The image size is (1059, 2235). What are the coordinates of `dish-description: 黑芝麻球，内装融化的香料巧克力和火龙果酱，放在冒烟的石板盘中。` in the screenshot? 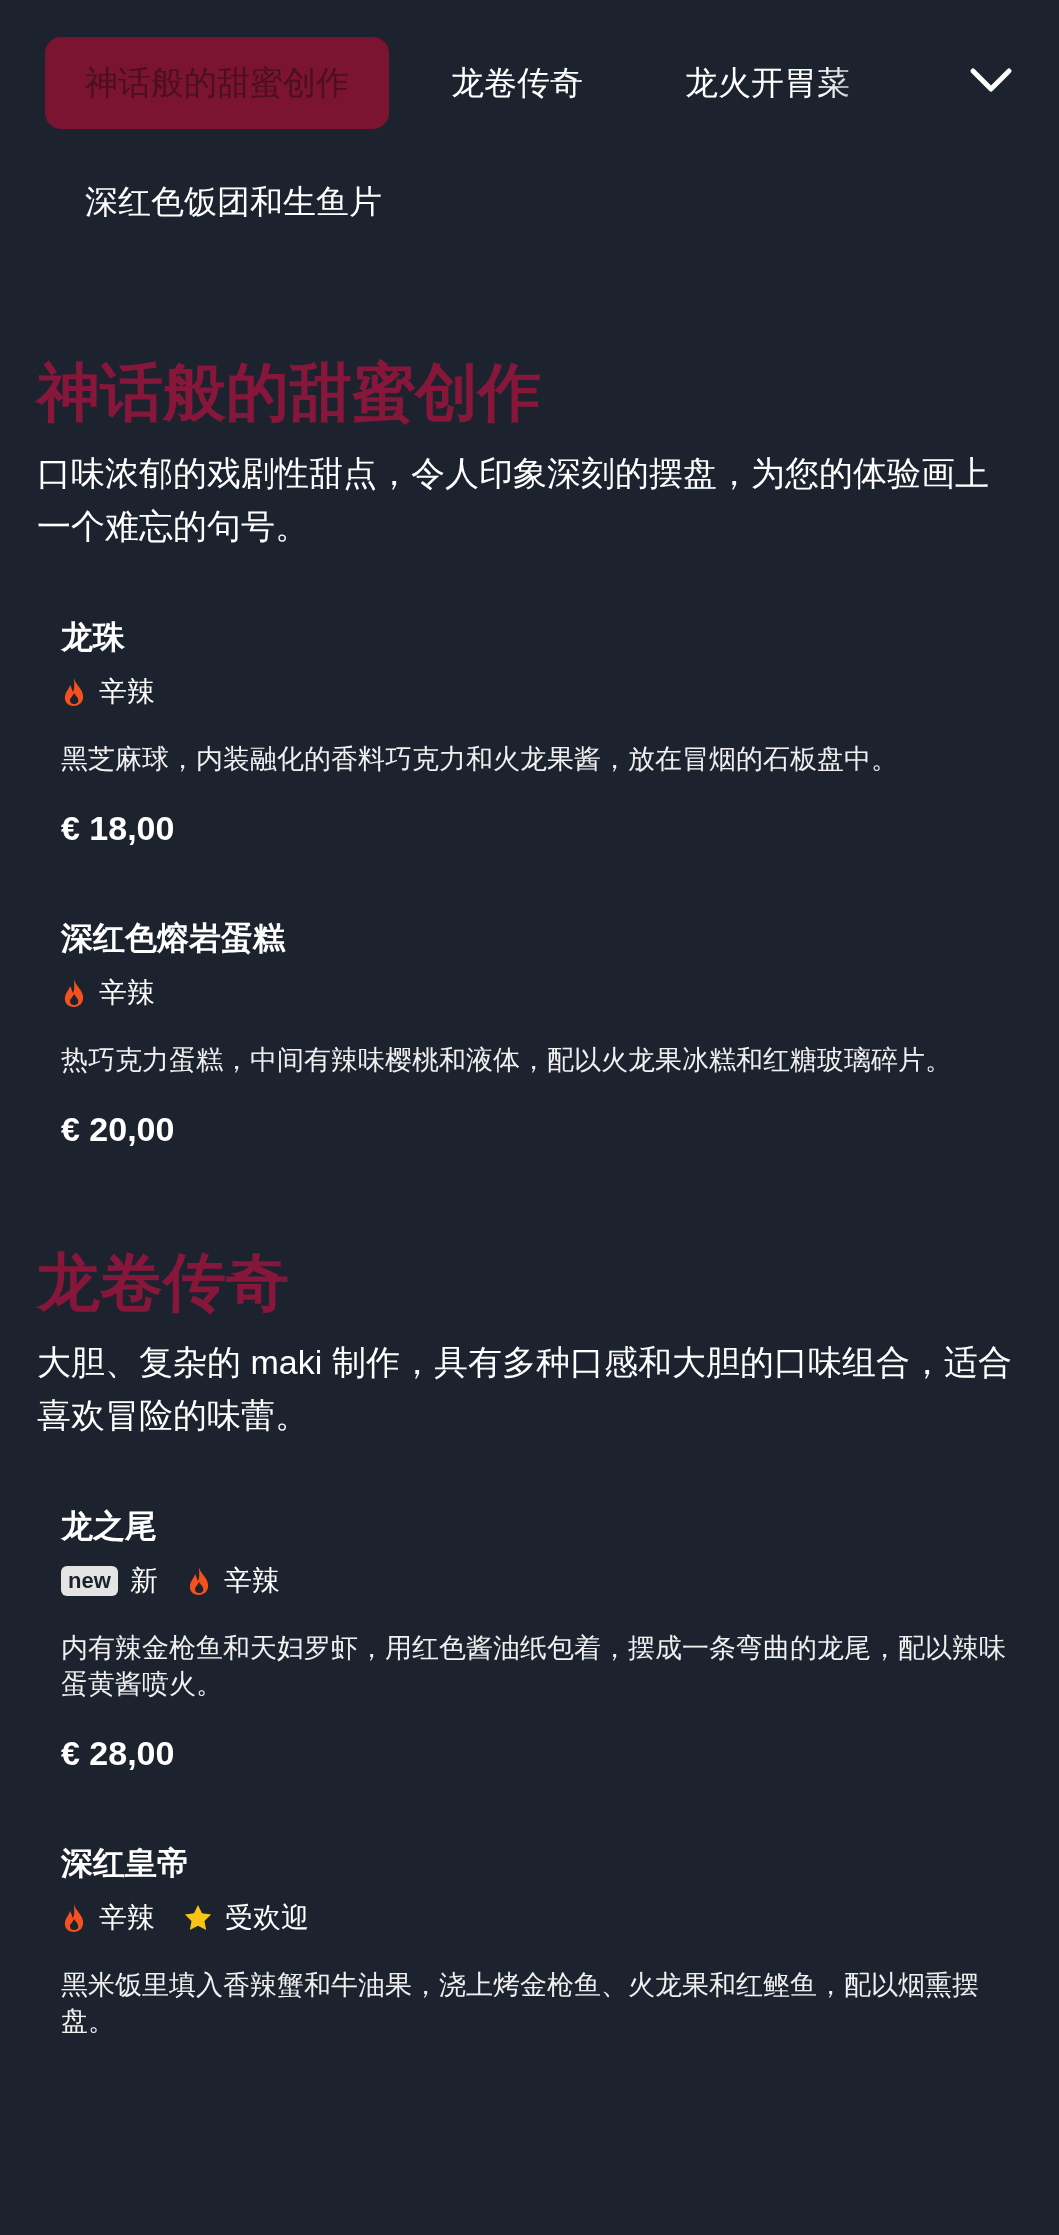 It's located at (480, 759).